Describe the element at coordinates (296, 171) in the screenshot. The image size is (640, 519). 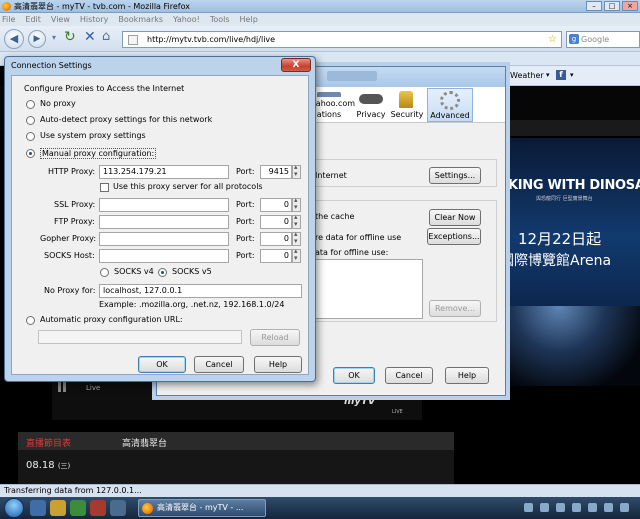
I see `http-port-stepper` at that location.